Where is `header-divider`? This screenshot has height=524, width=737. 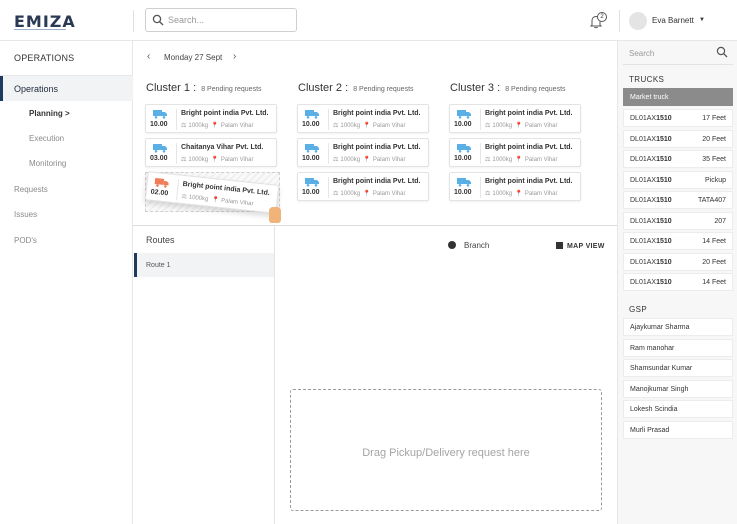 header-divider is located at coordinates (133, 21).